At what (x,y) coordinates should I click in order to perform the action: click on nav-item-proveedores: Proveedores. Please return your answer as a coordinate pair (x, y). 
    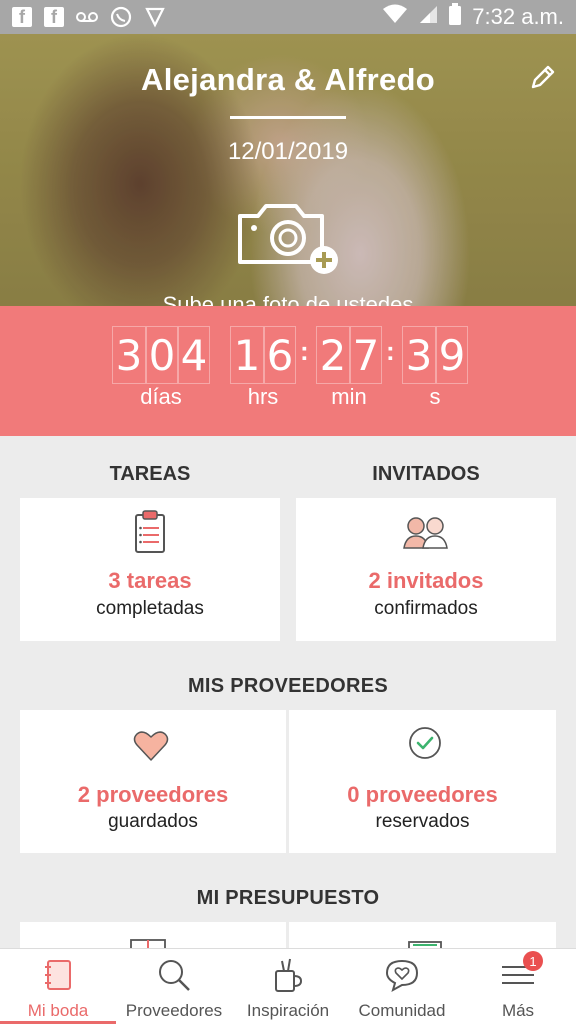
    Looking at the image, I should click on (174, 986).